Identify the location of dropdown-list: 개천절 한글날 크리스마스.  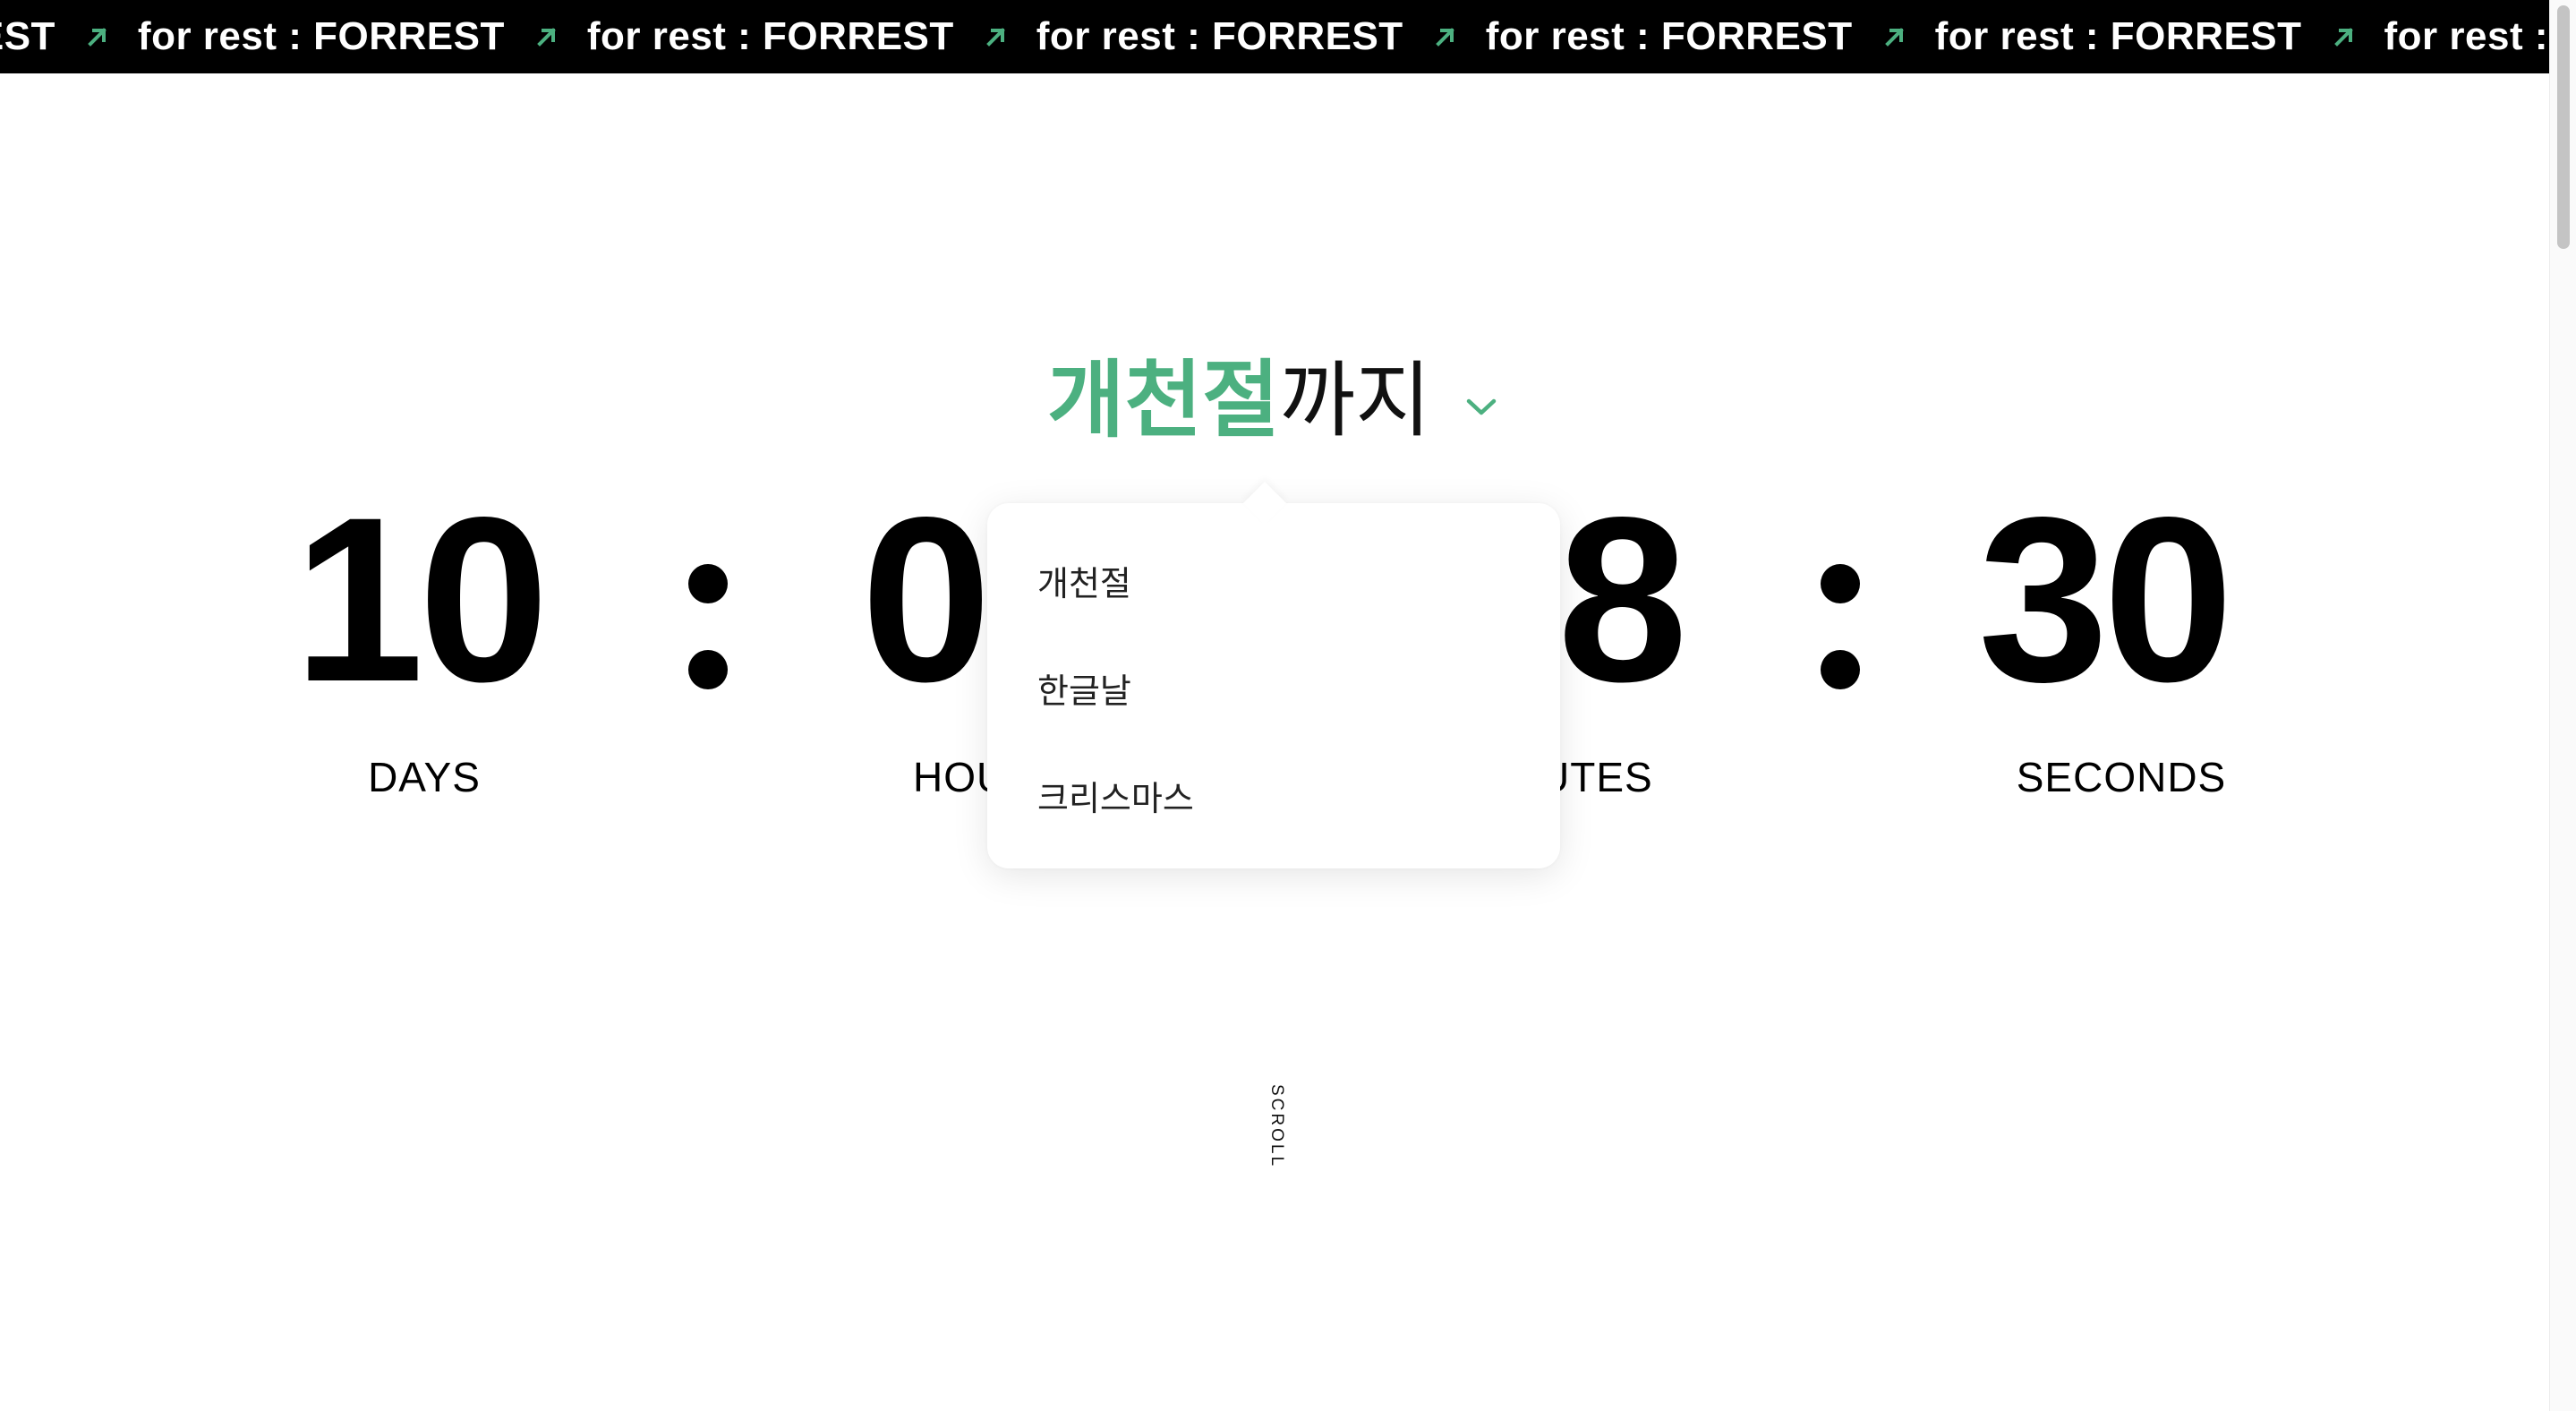
(1273, 691).